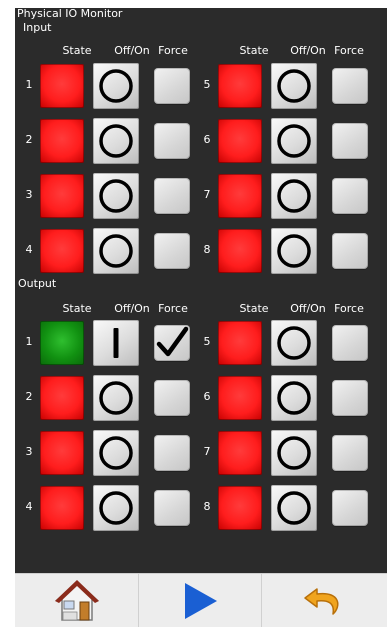 The height and width of the screenshot is (627, 390). What do you see at coordinates (254, 308) in the screenshot?
I see `output-header-state-right: State` at bounding box center [254, 308].